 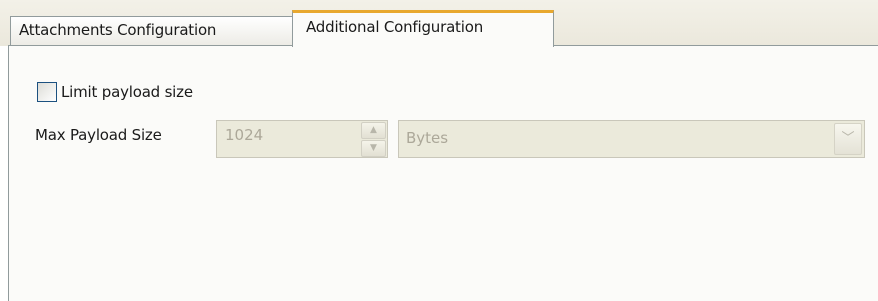 What do you see at coordinates (427, 138) in the screenshot?
I see `payload-unit-value: Bytes` at bounding box center [427, 138].